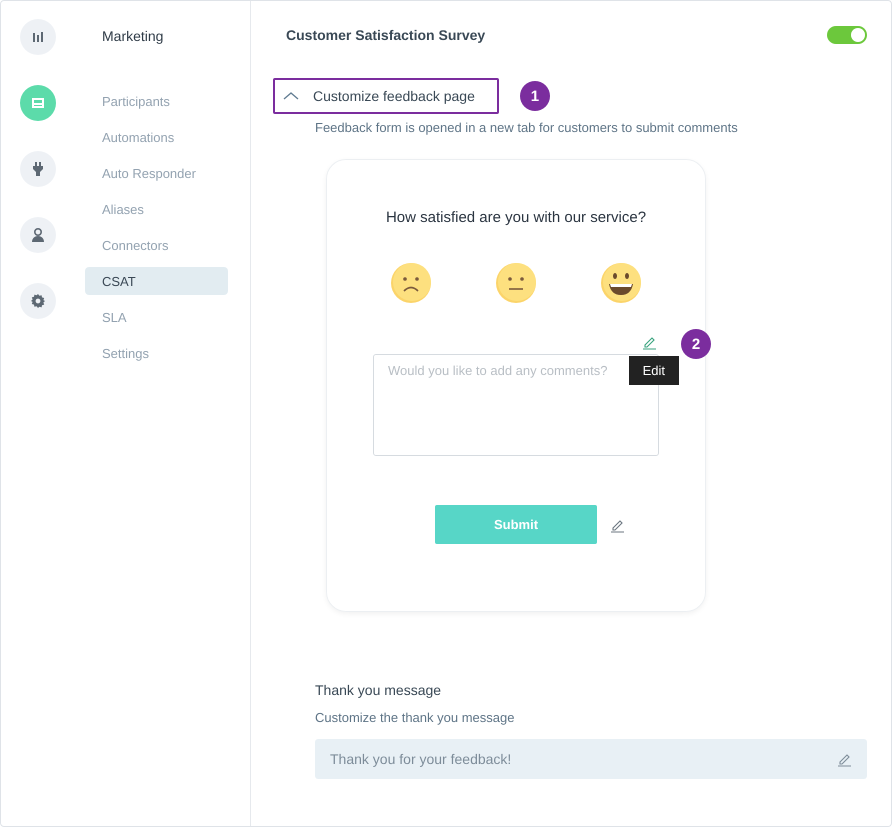  I want to click on submit-button: Submit, so click(516, 524).